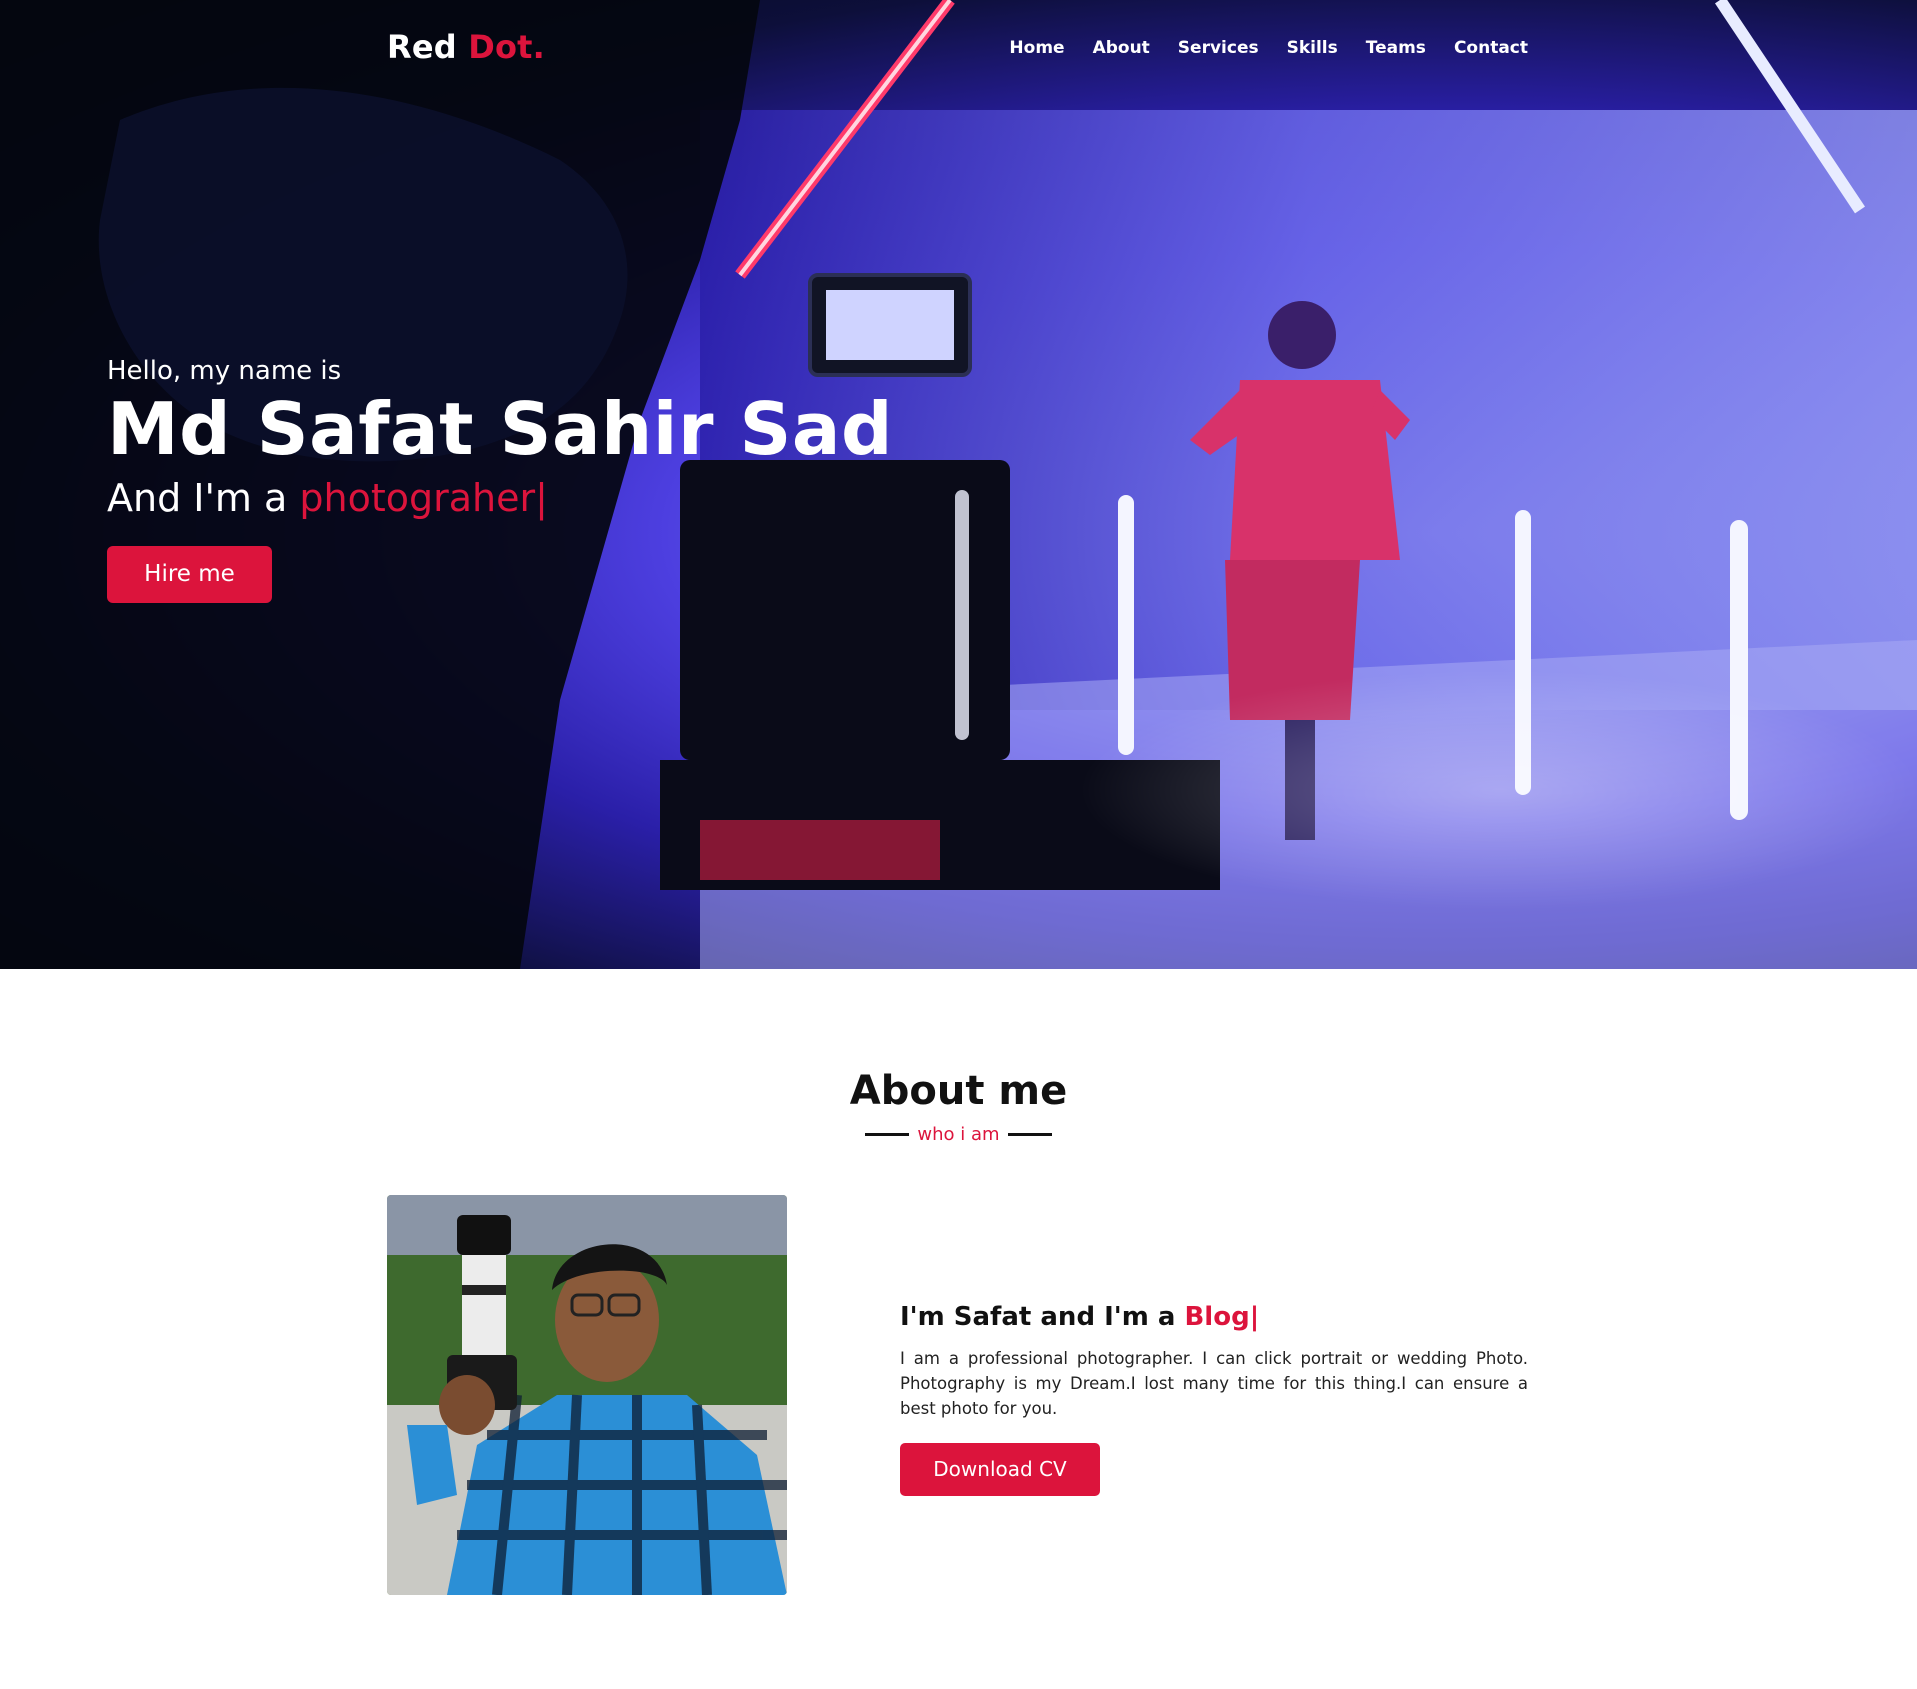  Describe the element at coordinates (1042, 1317) in the screenshot. I see `about-heading-prefix: I'm Safat and I'm a` at that location.